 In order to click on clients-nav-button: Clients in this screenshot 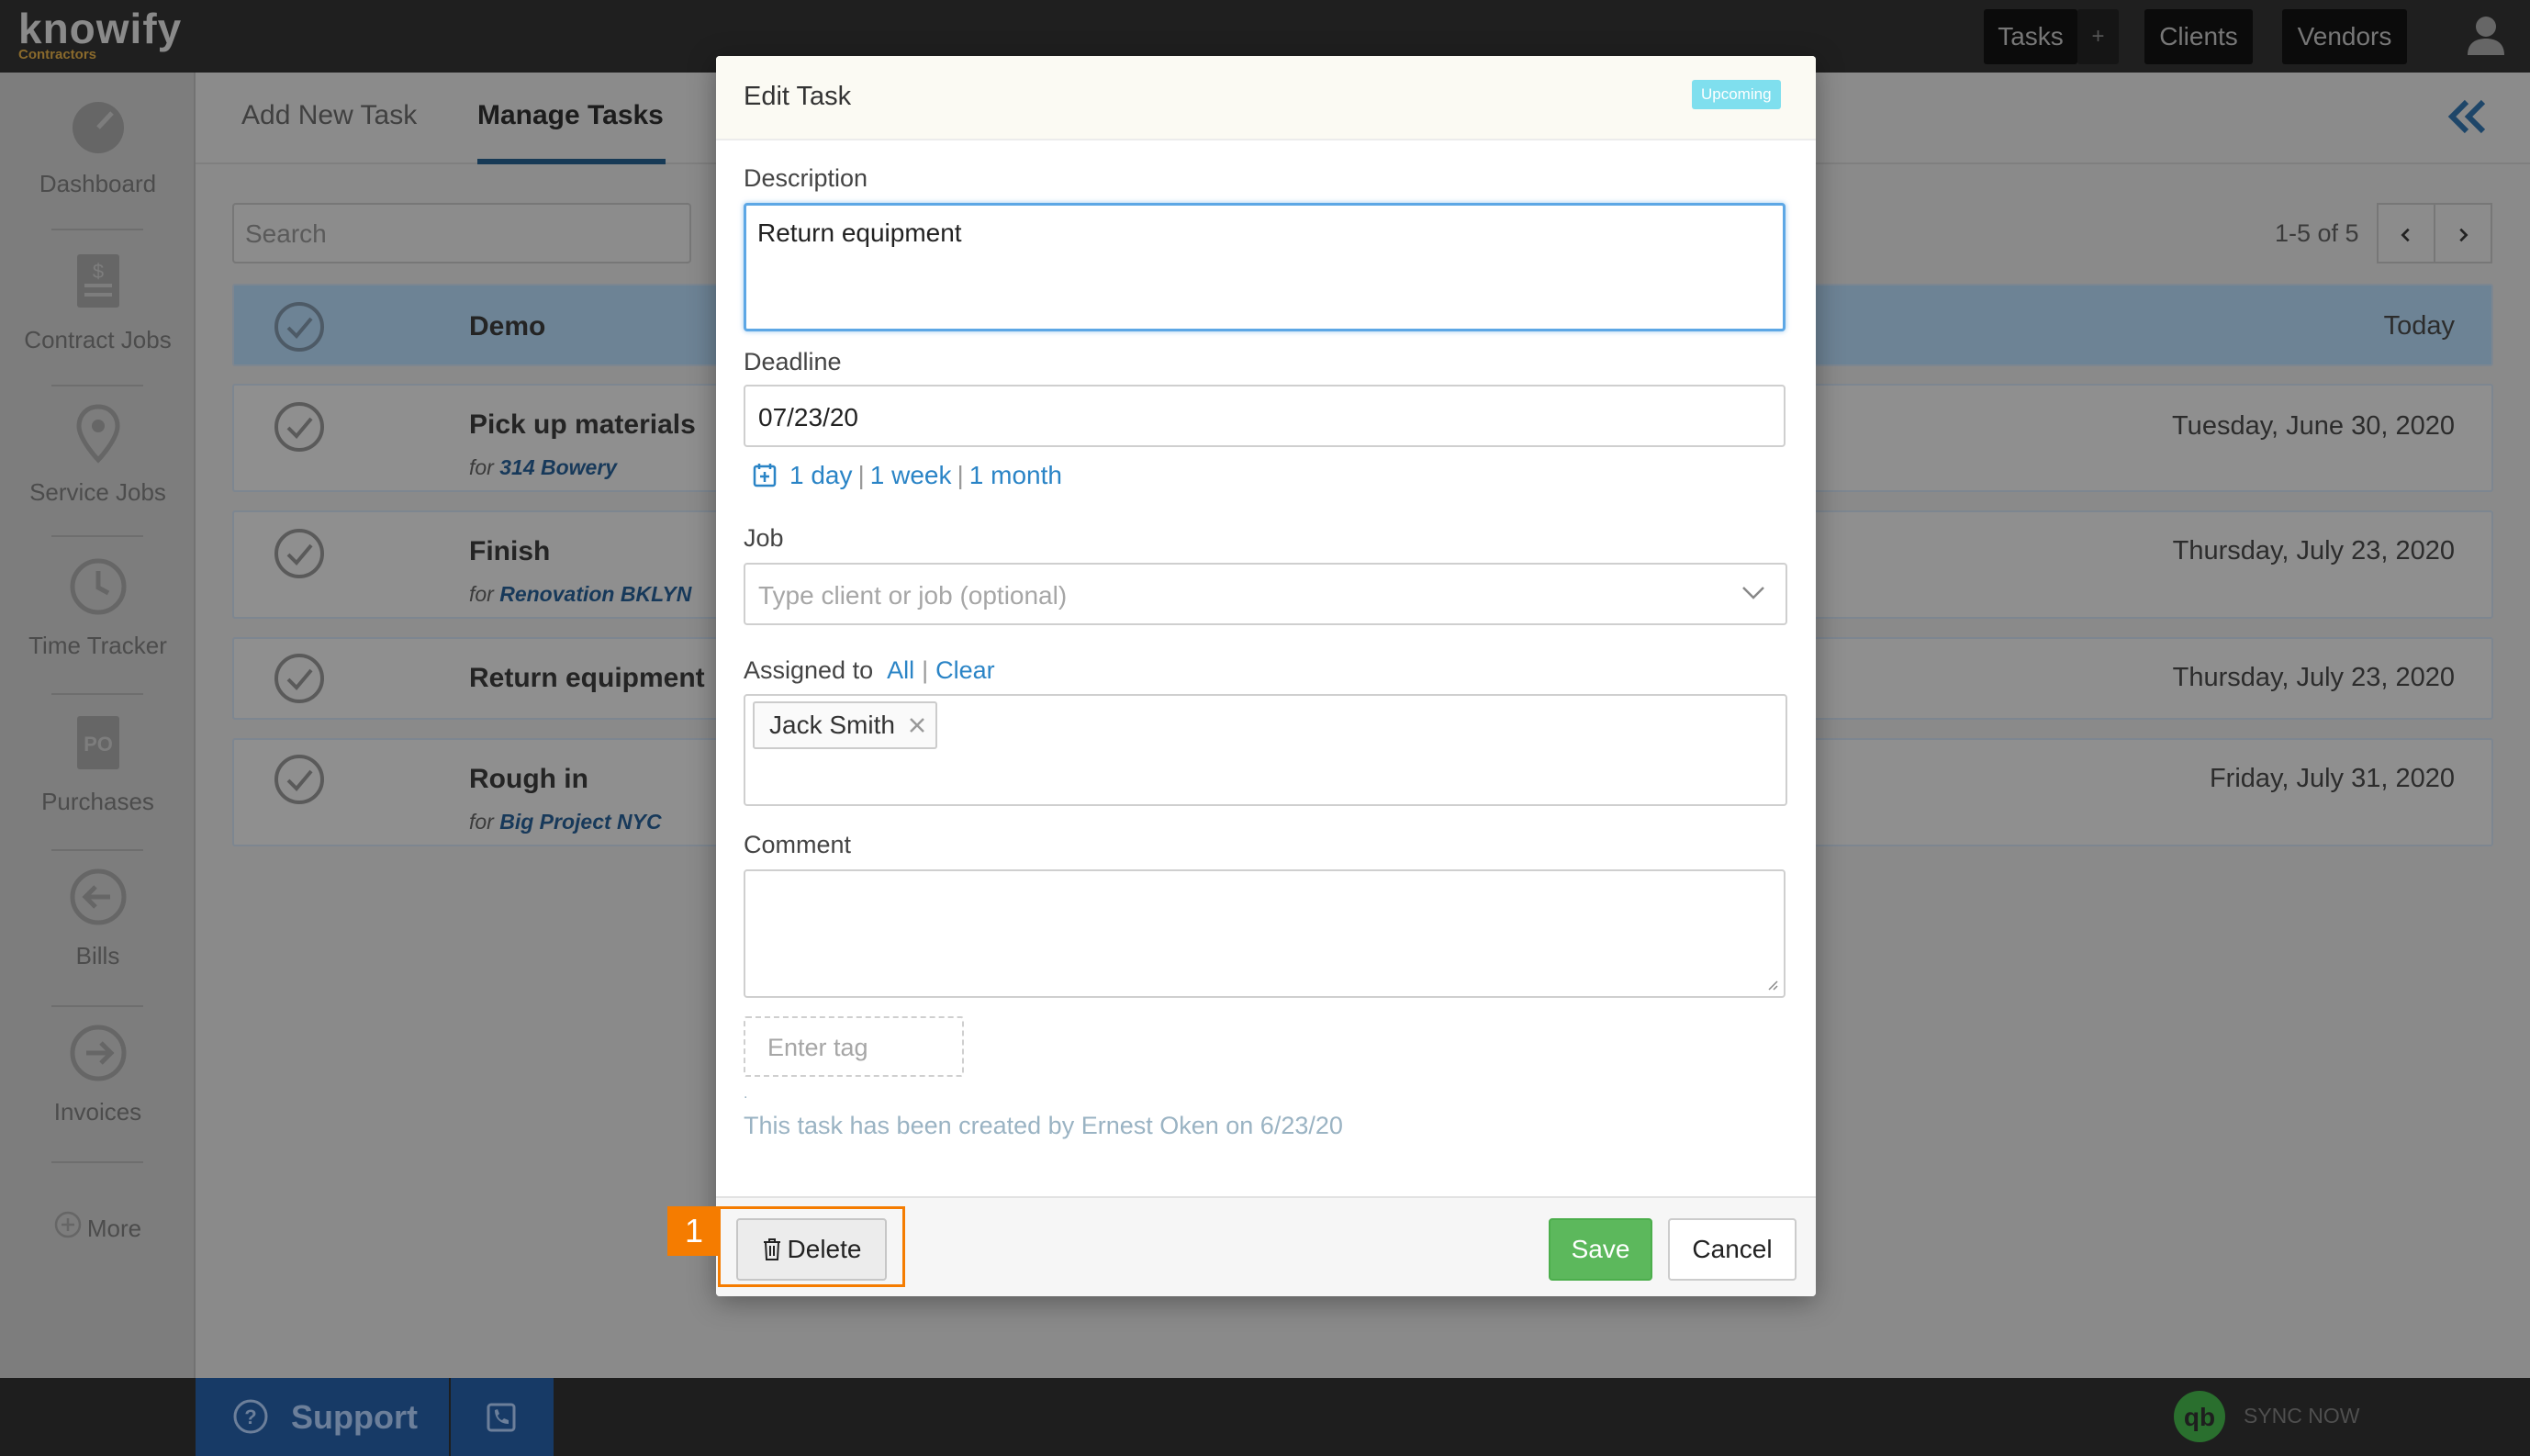, I will do `click(2198, 36)`.